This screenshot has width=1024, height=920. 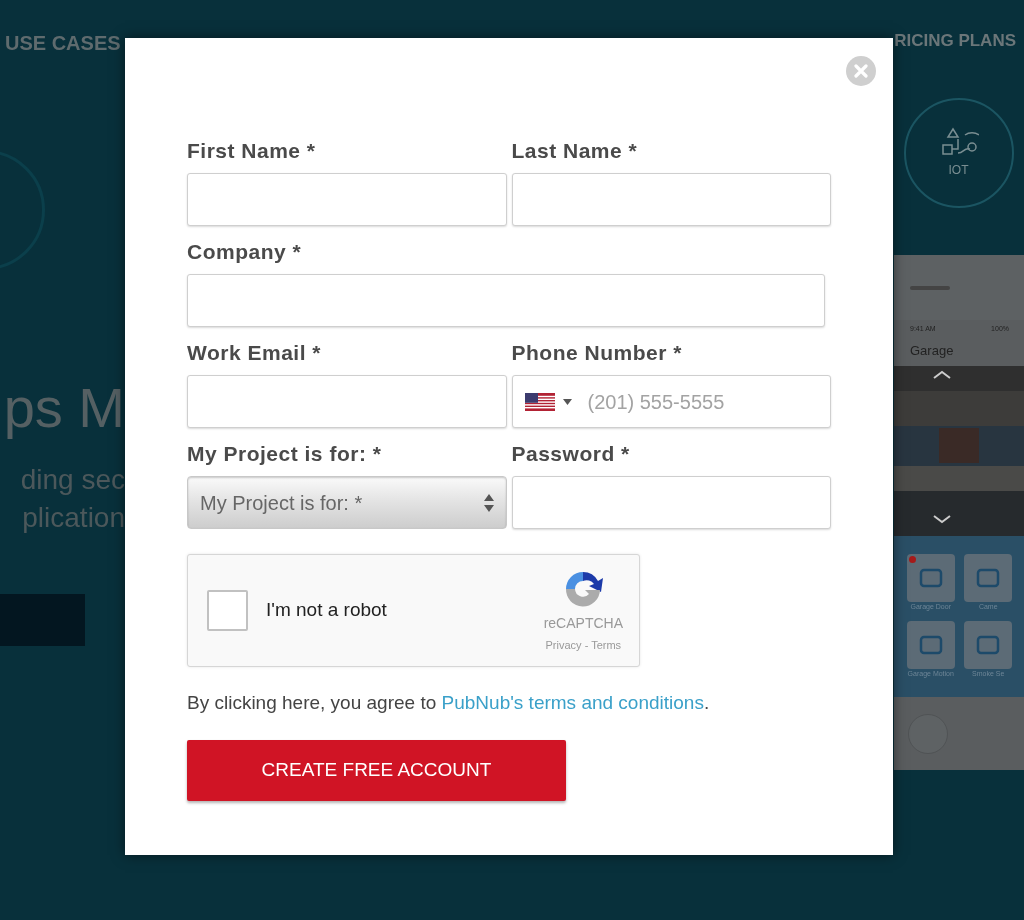 What do you see at coordinates (671, 502) in the screenshot?
I see `password-field` at bounding box center [671, 502].